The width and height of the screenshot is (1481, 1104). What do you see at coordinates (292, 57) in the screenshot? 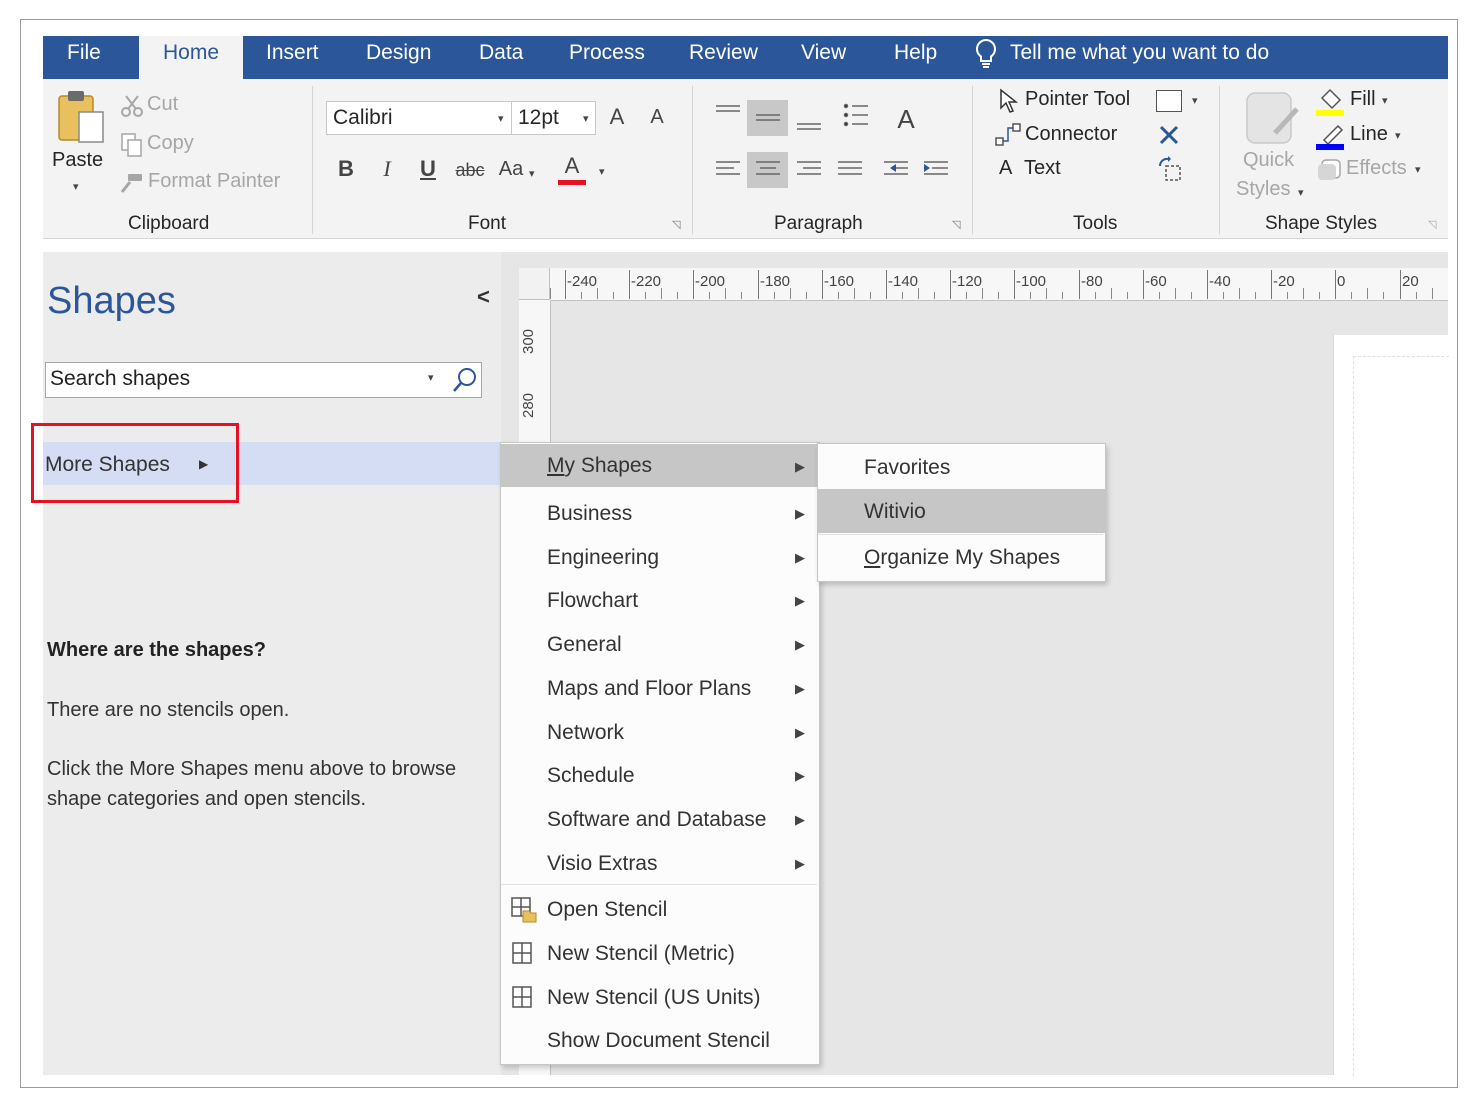
I see `tab-insert: Insert` at bounding box center [292, 57].